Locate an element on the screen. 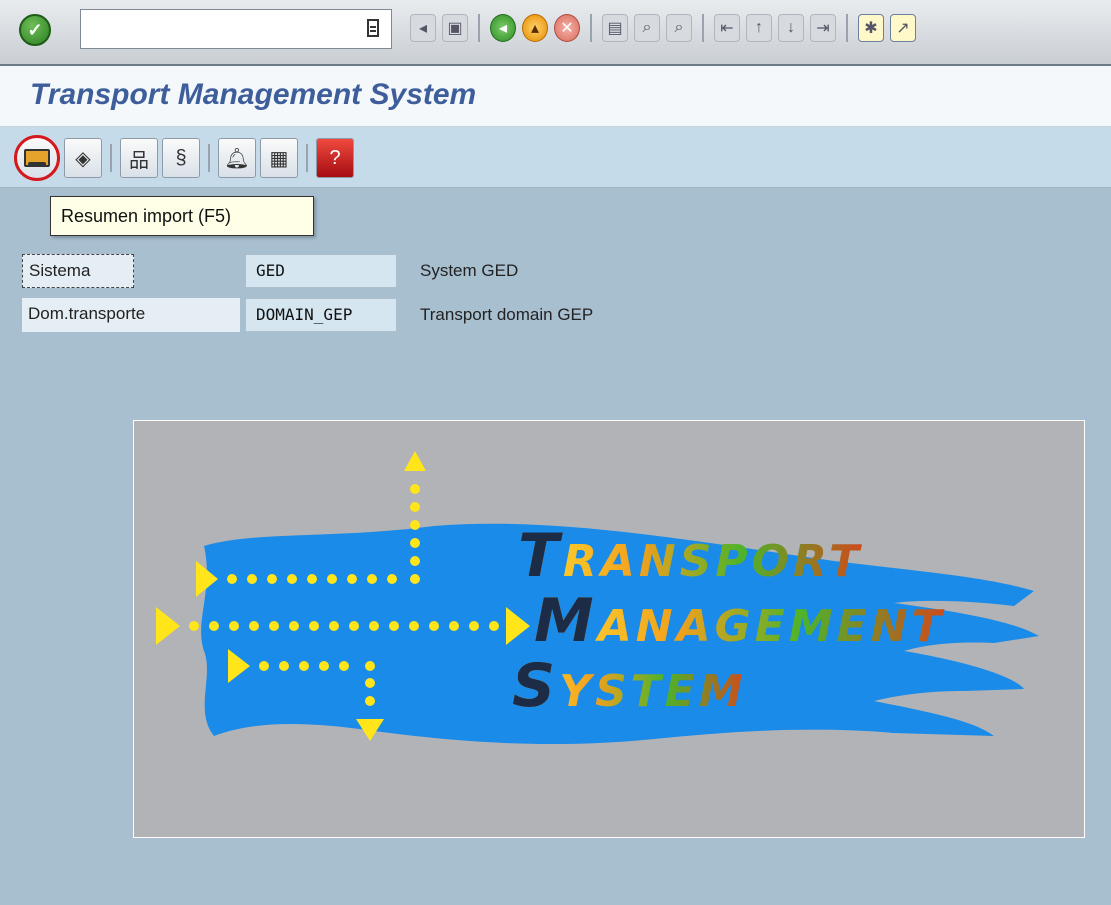  truck-icon is located at coordinates (37, 158).